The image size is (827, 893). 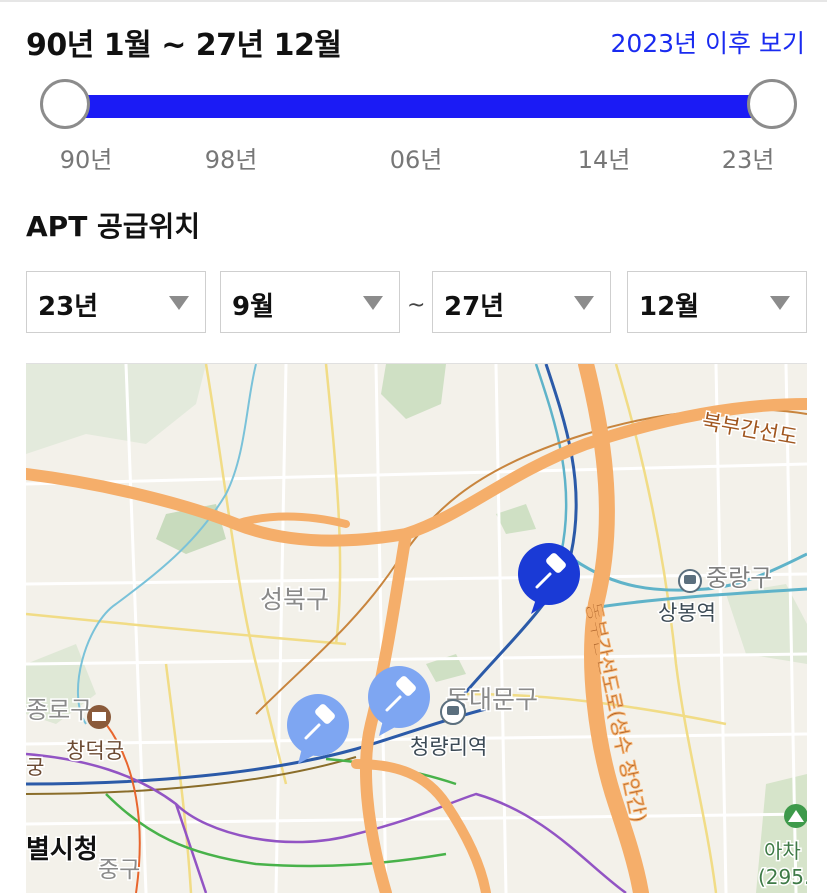 I want to click on view-after-2023-link: 2023년 이후 보기, so click(x=707, y=42).